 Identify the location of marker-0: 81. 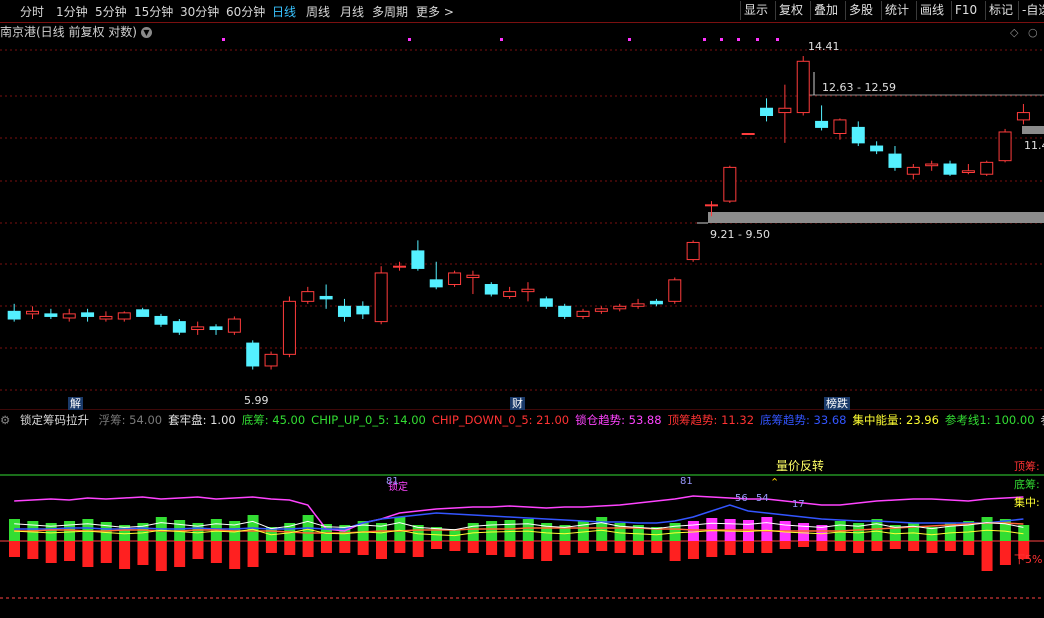
(392, 481).